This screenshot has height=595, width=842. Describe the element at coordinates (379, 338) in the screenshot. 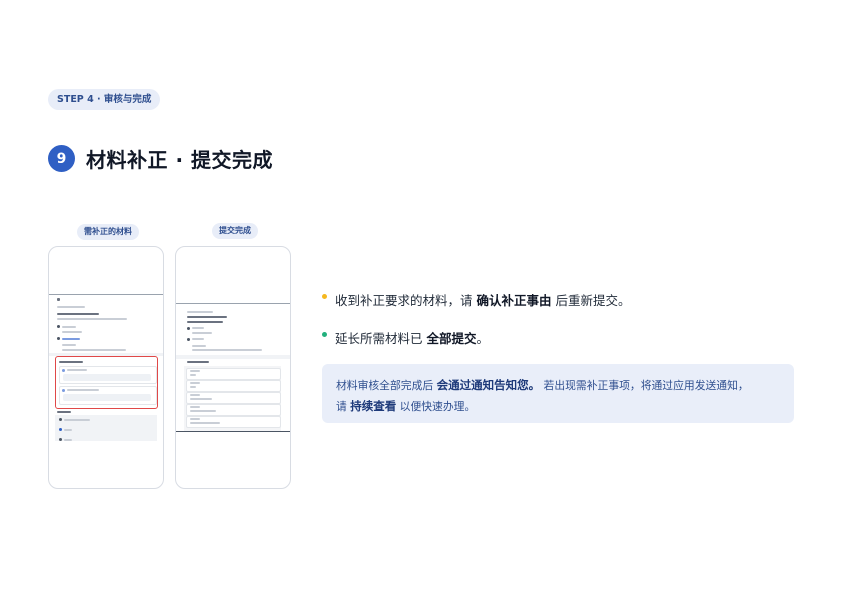

I see `bullet-text: 延长所需材料已` at that location.